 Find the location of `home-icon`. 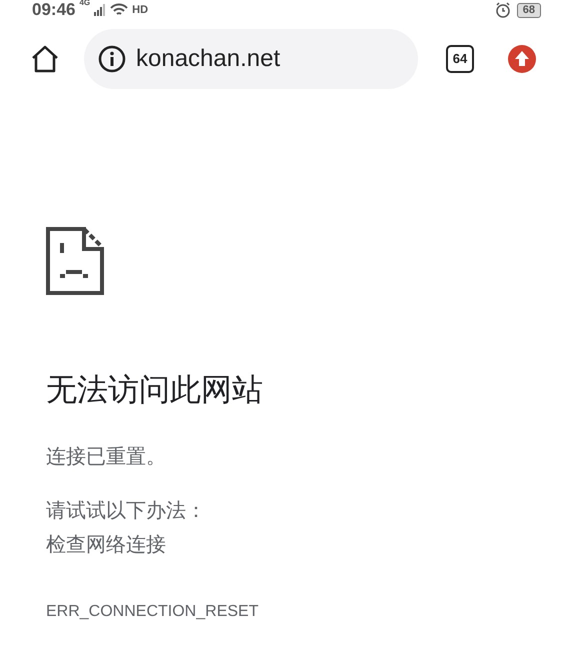

home-icon is located at coordinates (45, 59).